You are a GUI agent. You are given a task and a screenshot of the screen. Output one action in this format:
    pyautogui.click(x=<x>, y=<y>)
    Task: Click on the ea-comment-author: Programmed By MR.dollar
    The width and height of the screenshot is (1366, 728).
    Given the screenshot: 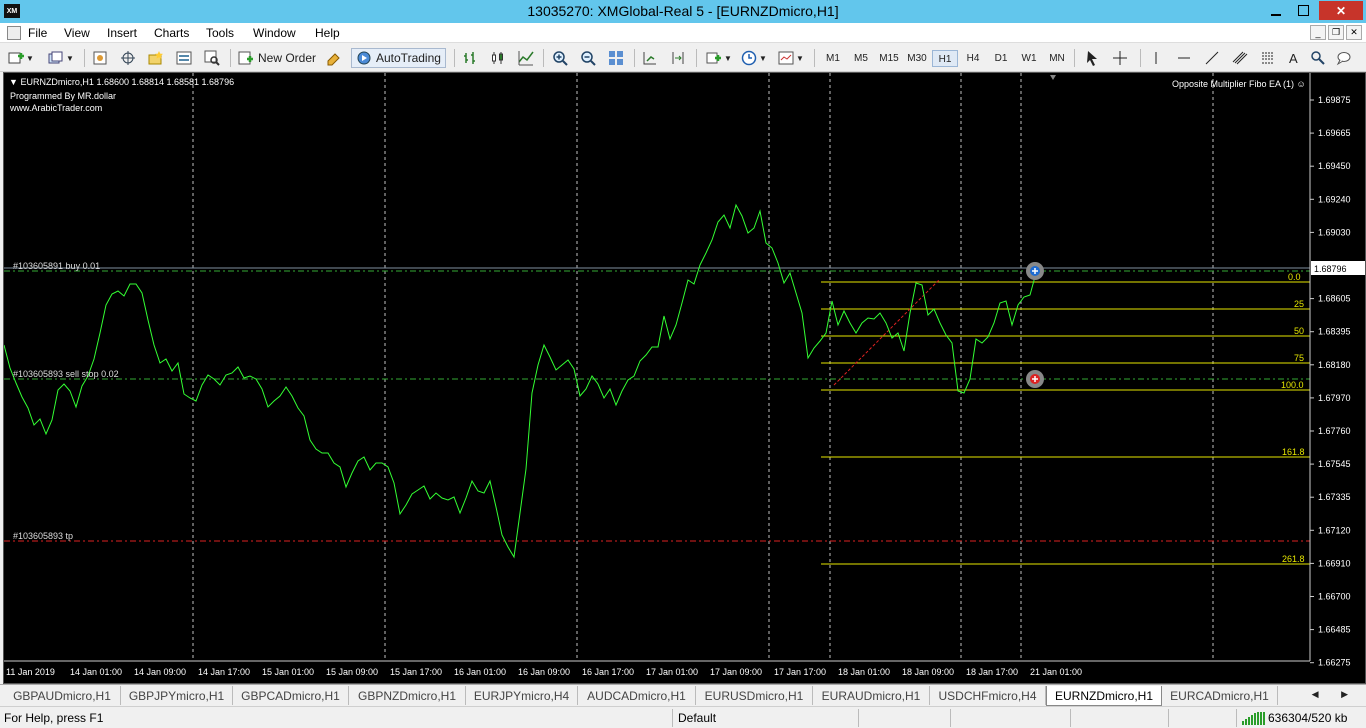 What is the action you would take?
    pyautogui.click(x=63, y=96)
    